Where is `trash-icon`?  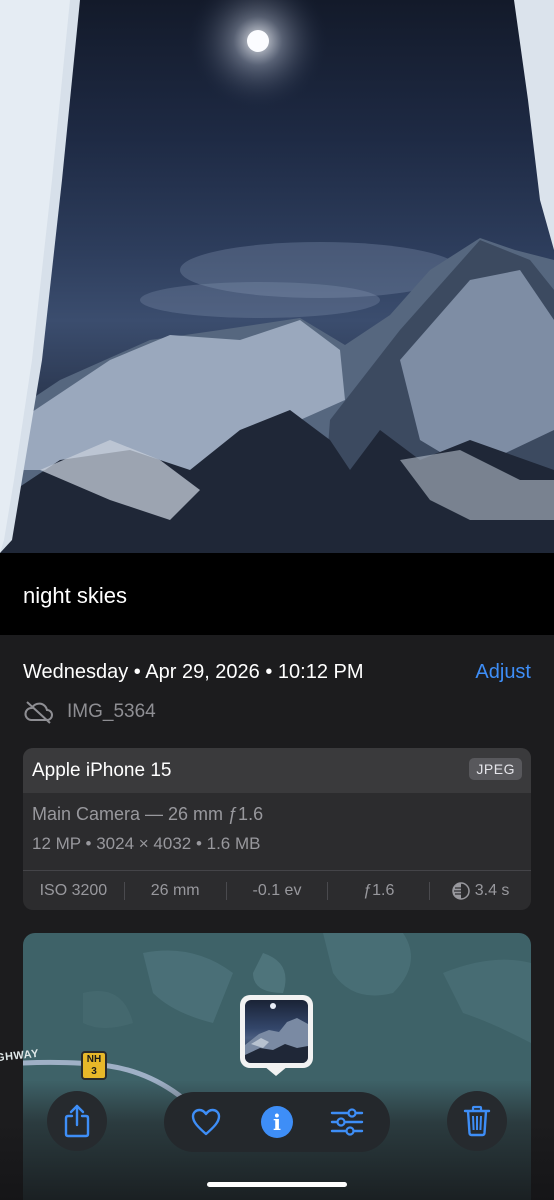
trash-icon is located at coordinates (477, 1121).